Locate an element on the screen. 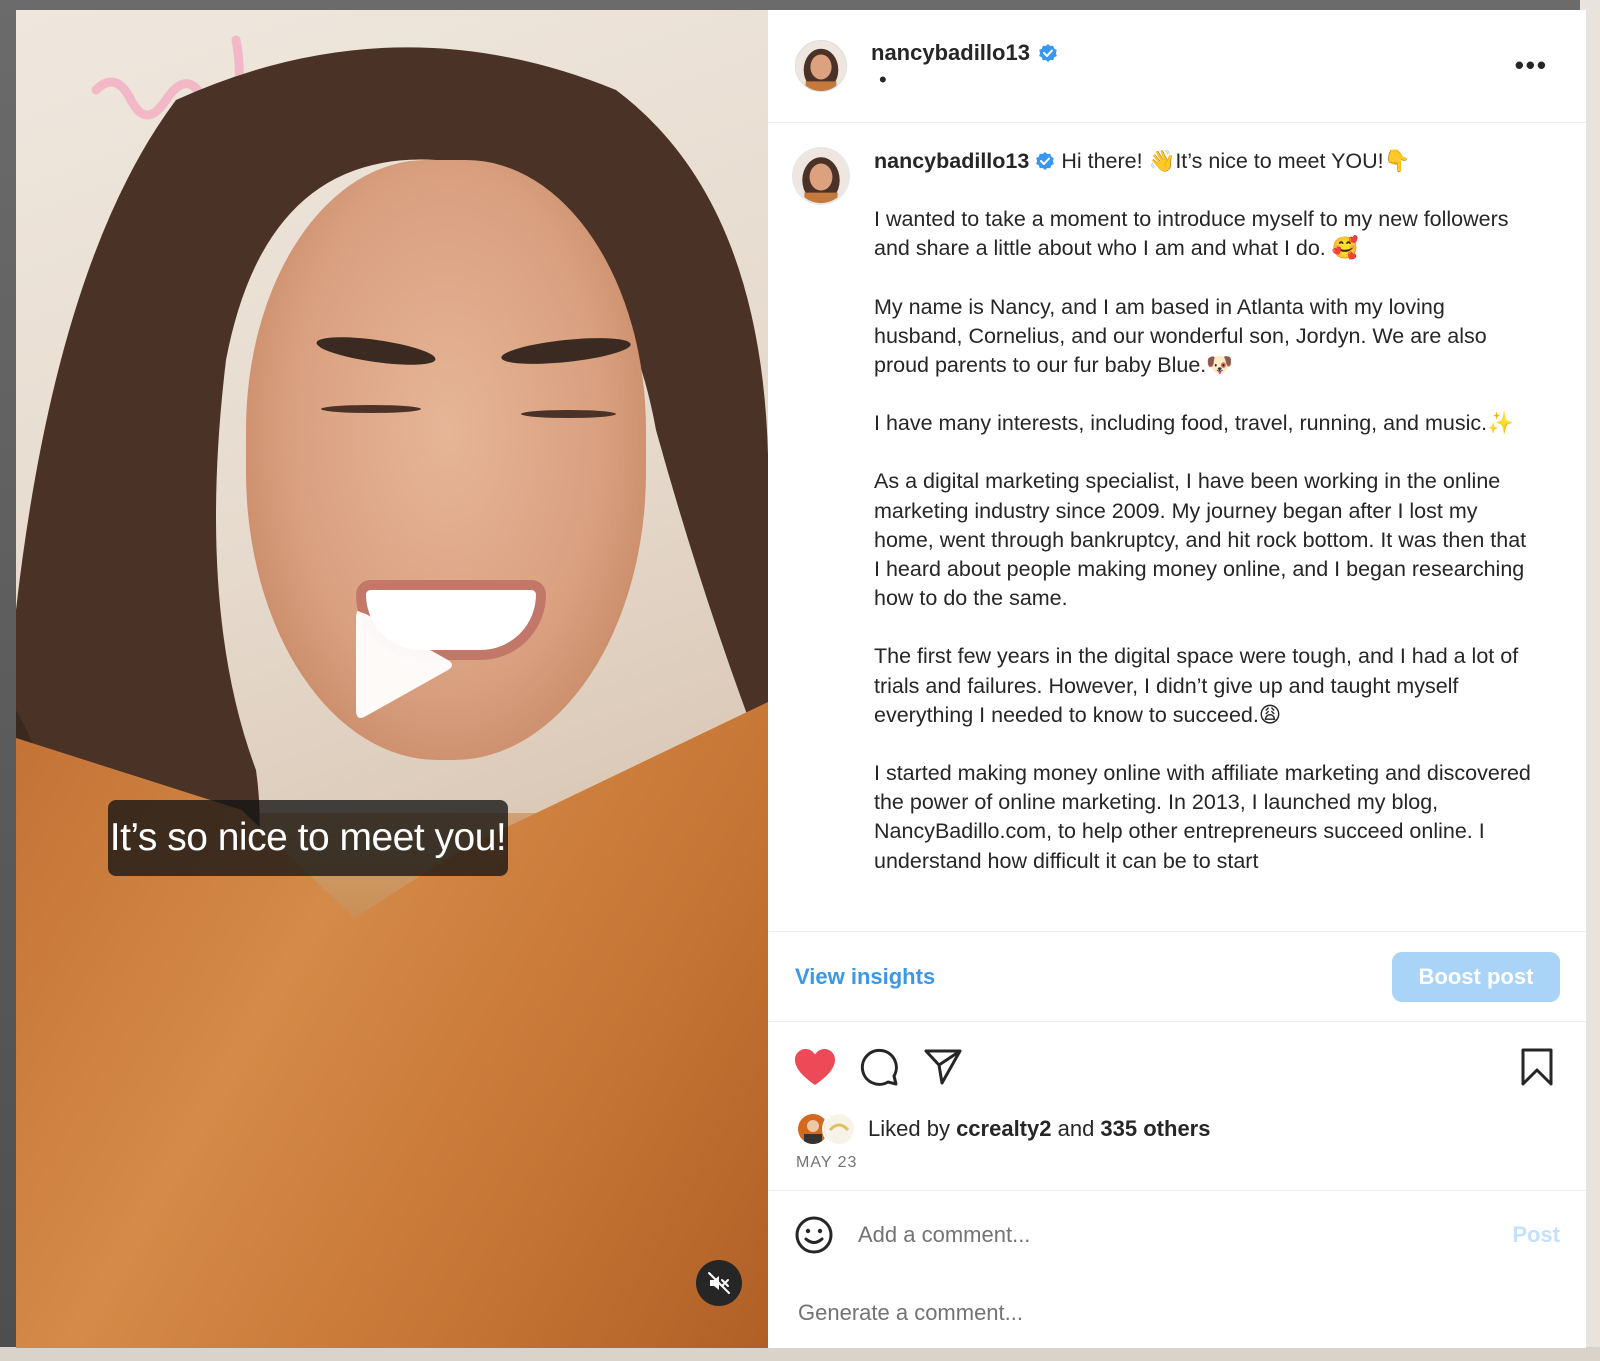 The height and width of the screenshot is (1361, 1600). header-username: nancybadillo13 is located at coordinates (964, 53).